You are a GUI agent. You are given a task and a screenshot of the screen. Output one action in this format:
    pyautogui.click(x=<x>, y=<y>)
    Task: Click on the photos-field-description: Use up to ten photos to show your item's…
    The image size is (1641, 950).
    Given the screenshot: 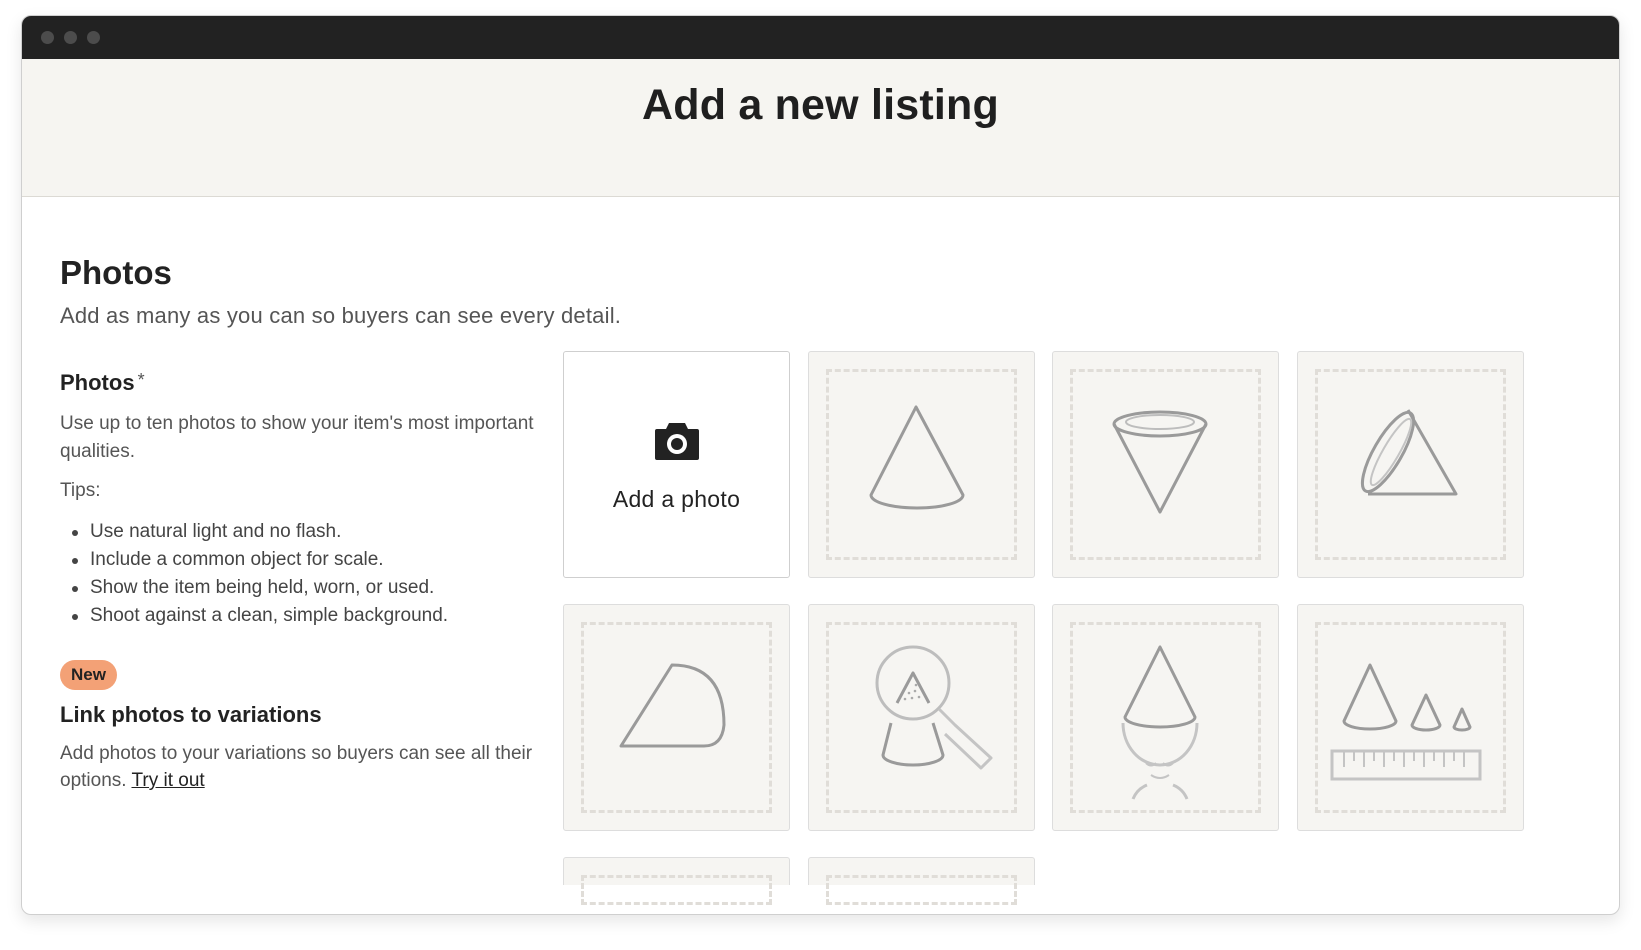 What is the action you would take?
    pyautogui.click(x=297, y=437)
    